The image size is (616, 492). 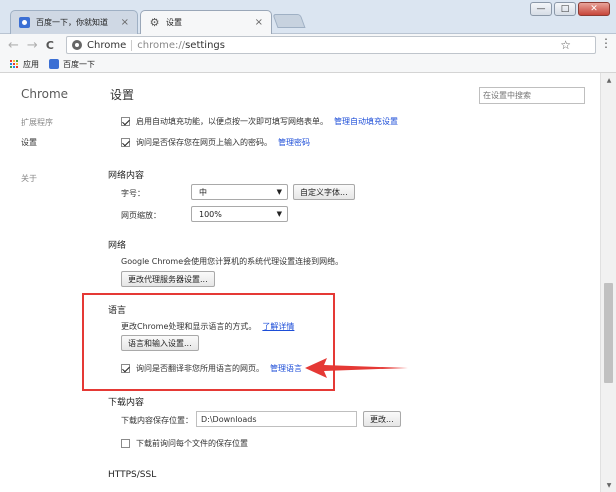 What do you see at coordinates (308, 64) in the screenshot?
I see `bookmarks-bar: 应用 百度一下` at bounding box center [308, 64].